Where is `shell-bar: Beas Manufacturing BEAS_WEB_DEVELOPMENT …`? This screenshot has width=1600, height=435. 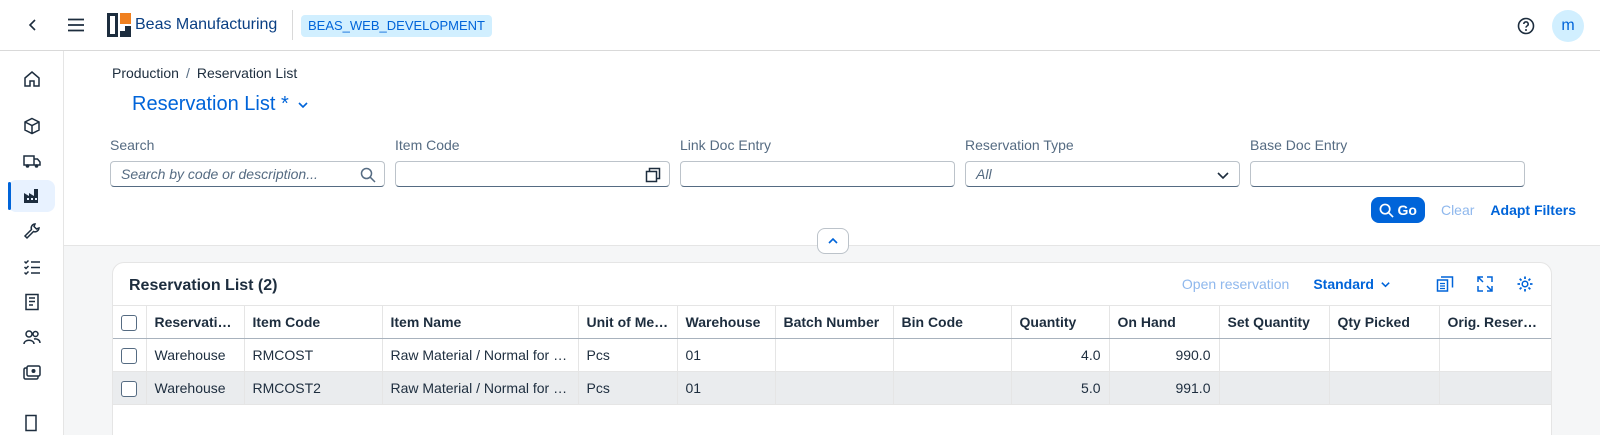
shell-bar: Beas Manufacturing BEAS_WEB_DEVELOPMENT … is located at coordinates (800, 25).